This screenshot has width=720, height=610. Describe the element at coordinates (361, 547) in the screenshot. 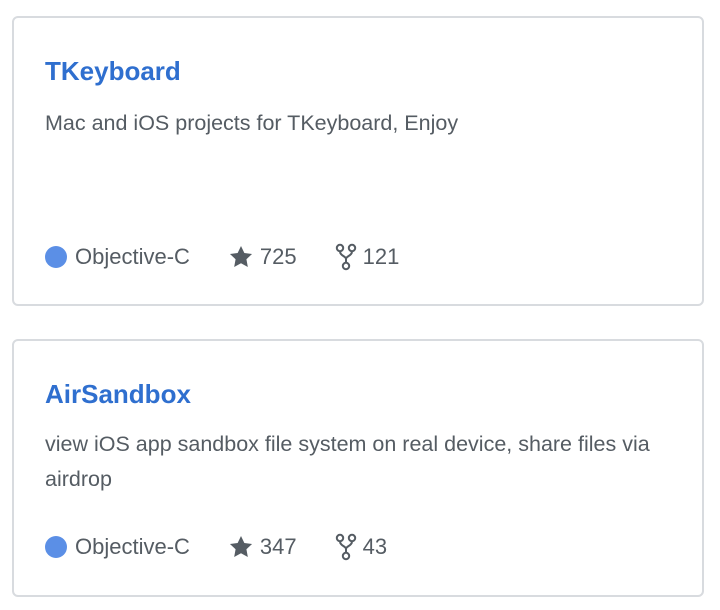

I see `repo-forks: 43` at that location.